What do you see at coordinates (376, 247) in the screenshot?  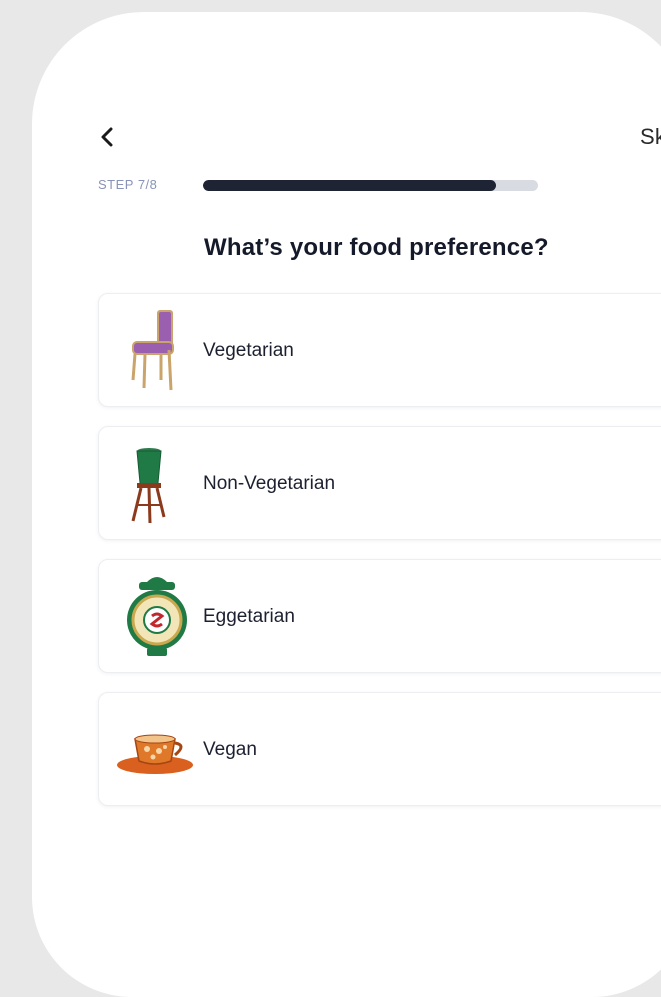 I see `question-title: What’s your food preference?` at bounding box center [376, 247].